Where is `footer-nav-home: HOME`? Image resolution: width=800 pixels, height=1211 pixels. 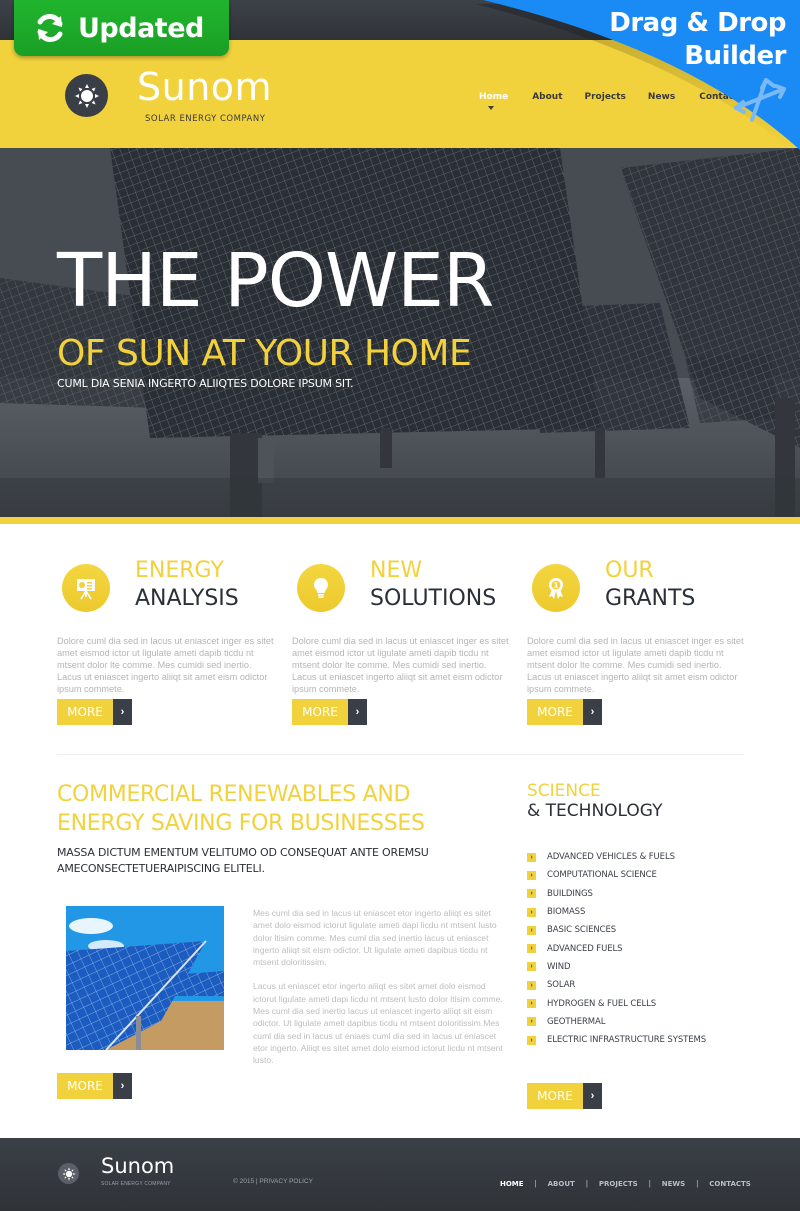
footer-nav-home: HOME is located at coordinates (512, 1184).